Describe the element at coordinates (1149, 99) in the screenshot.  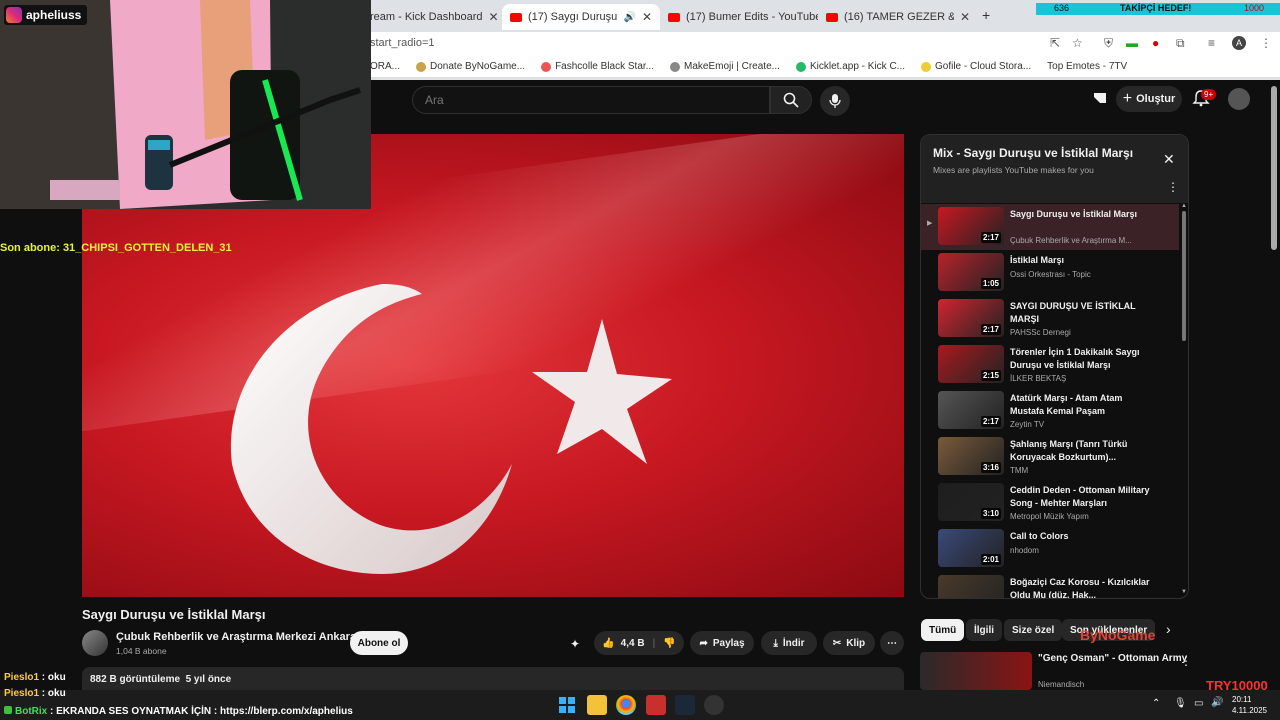
I see `create-button: + Oluştur` at that location.